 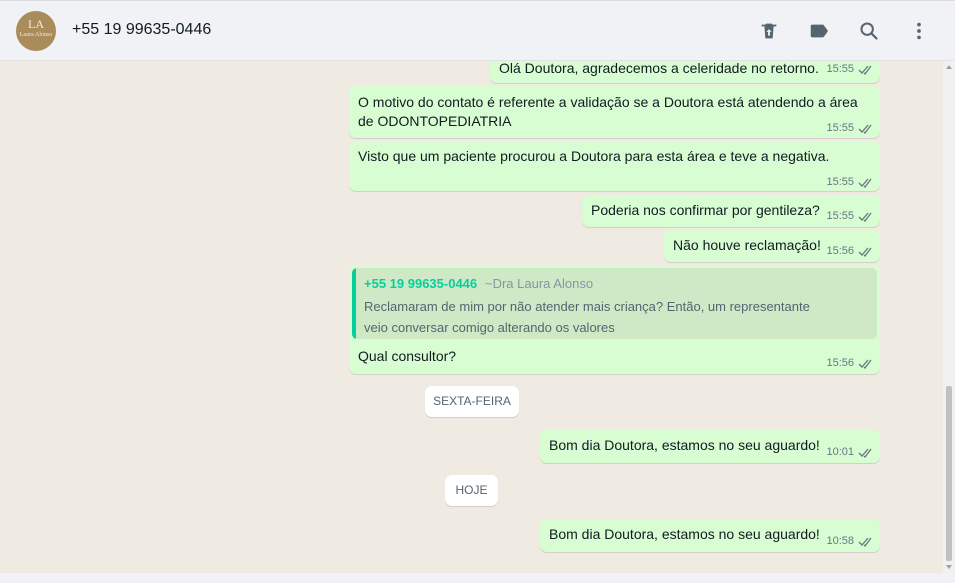 I want to click on scroll-up-icon, so click(x=949, y=67).